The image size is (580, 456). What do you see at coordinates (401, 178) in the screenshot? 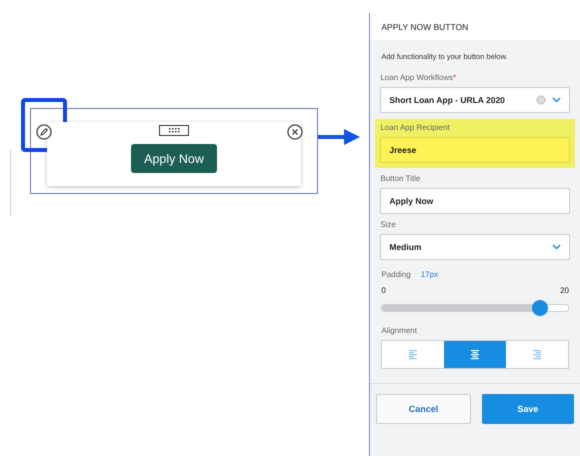
I see `field-label: Button Title` at bounding box center [401, 178].